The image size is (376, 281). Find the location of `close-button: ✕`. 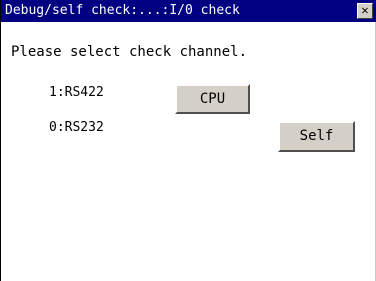

close-button: ✕ is located at coordinates (365, 11).